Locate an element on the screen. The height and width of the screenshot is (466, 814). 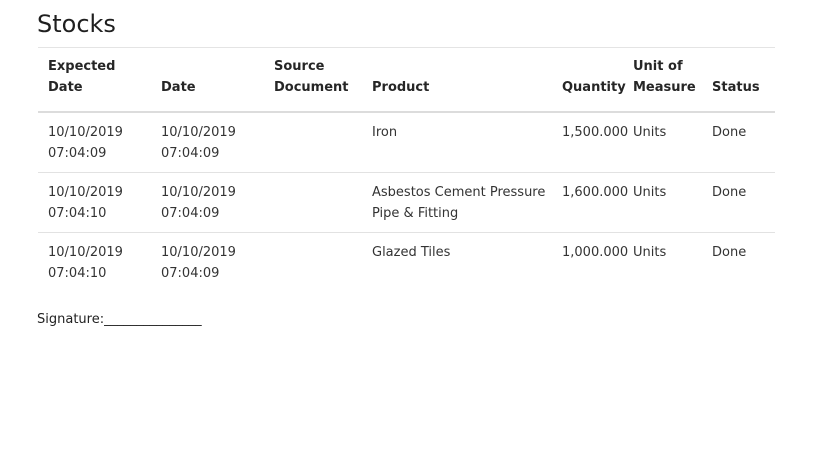
header-unit-of-measure: Unit of Measure is located at coordinates (662, 84).